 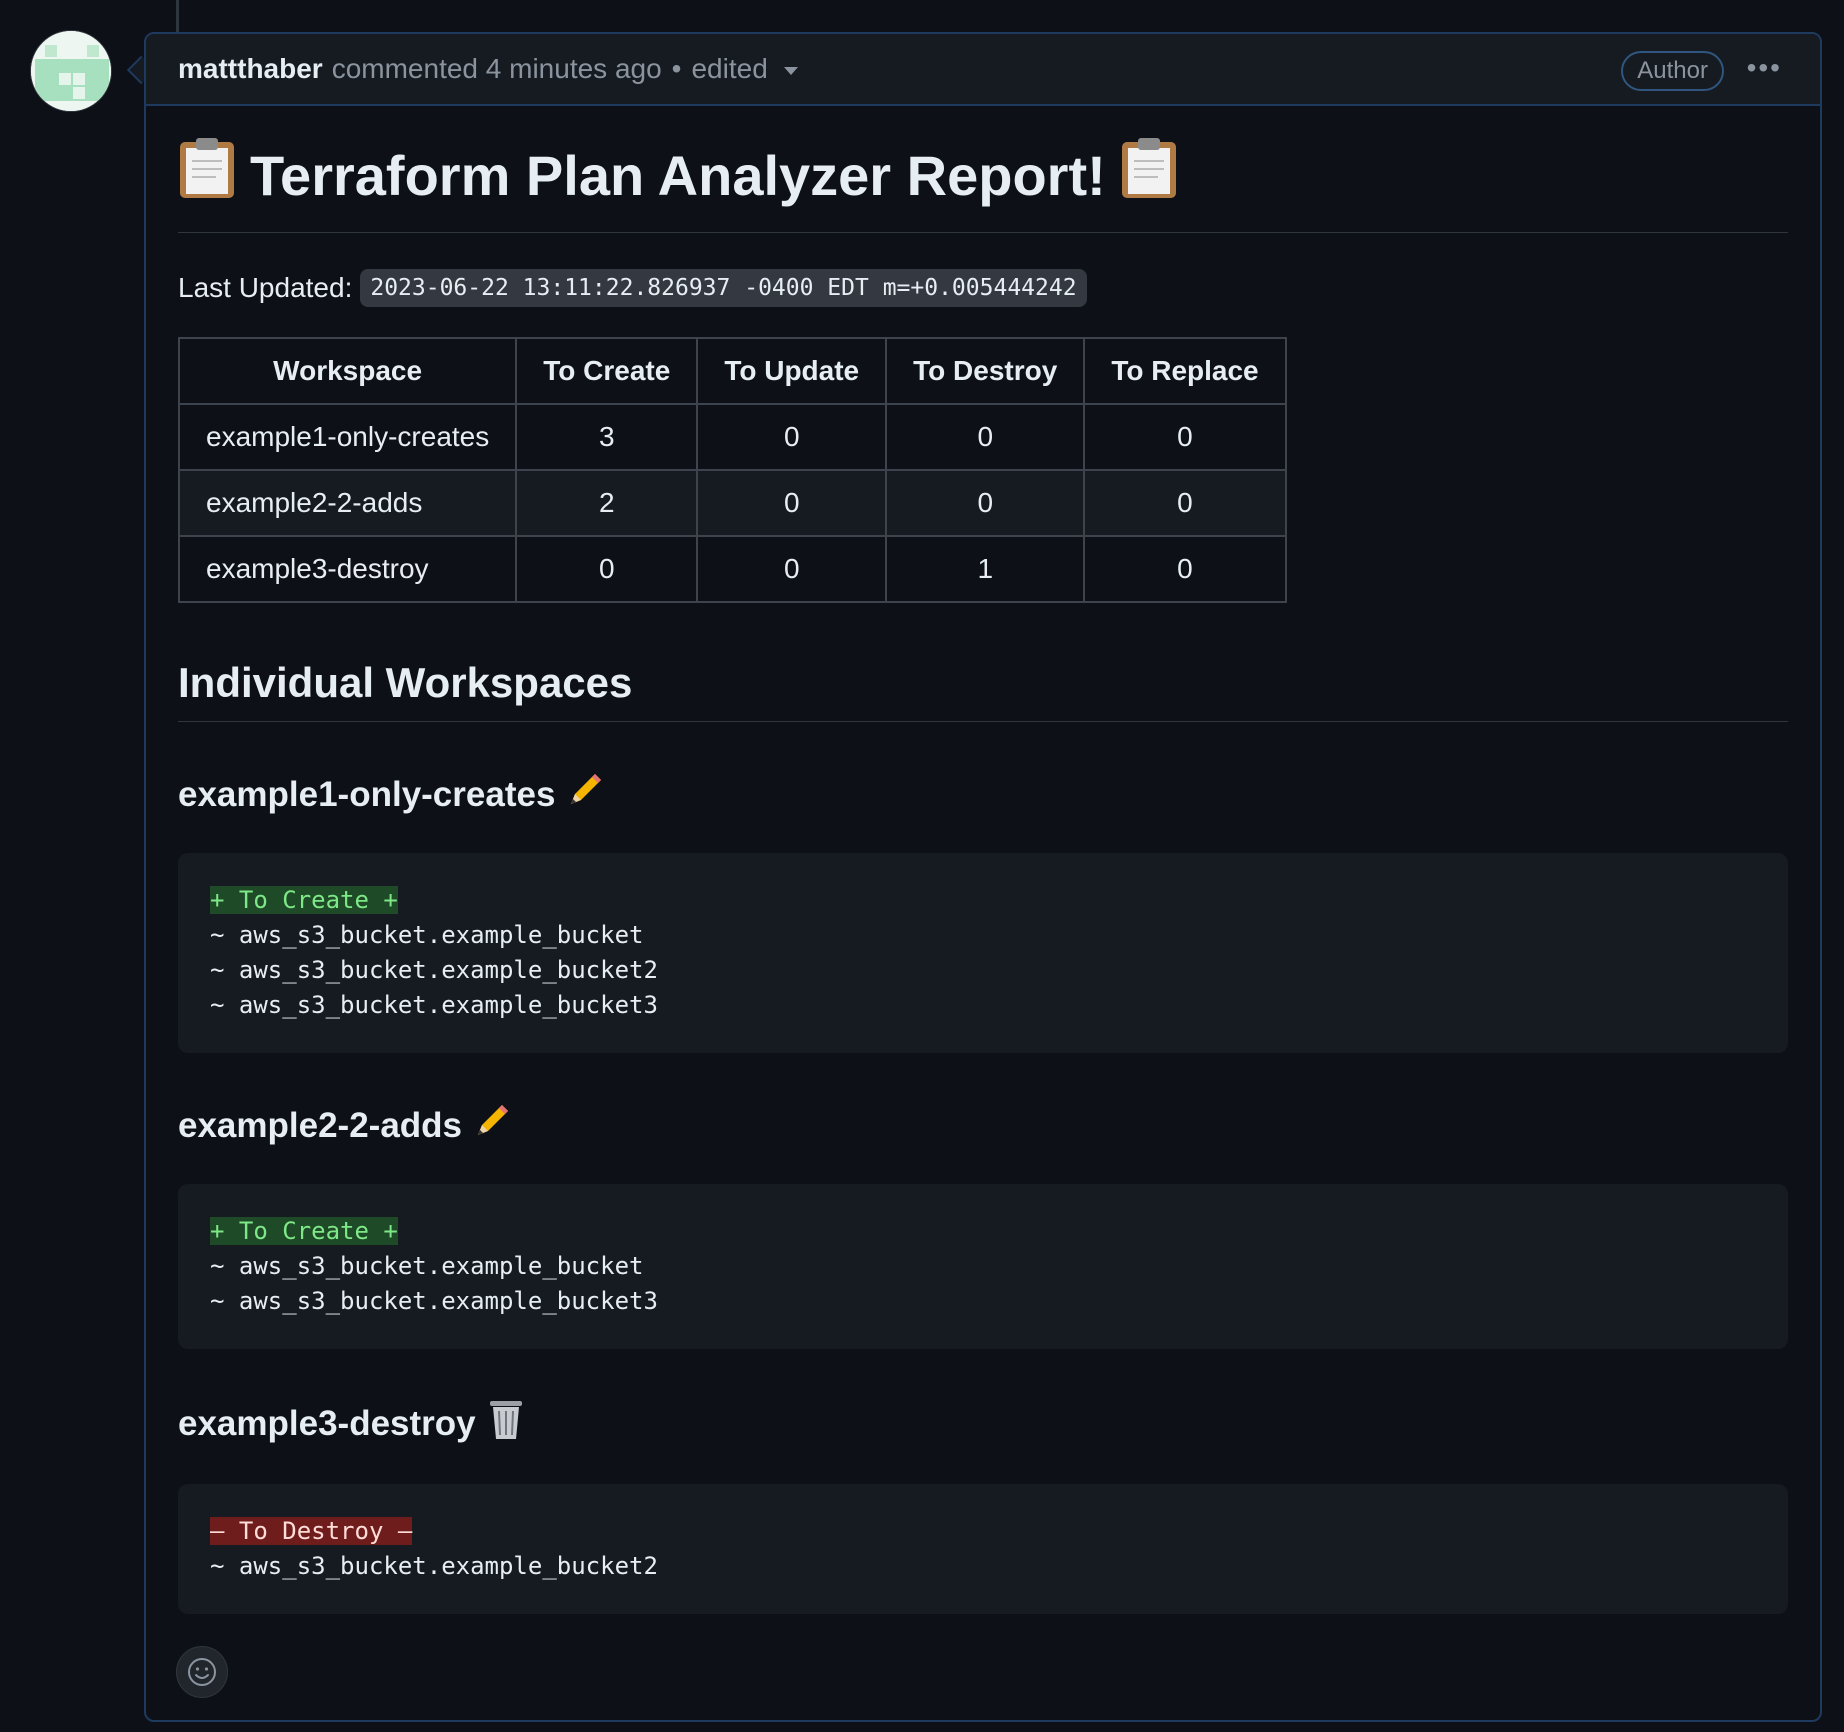 I want to click on col-to-create: To Create, so click(x=607, y=371).